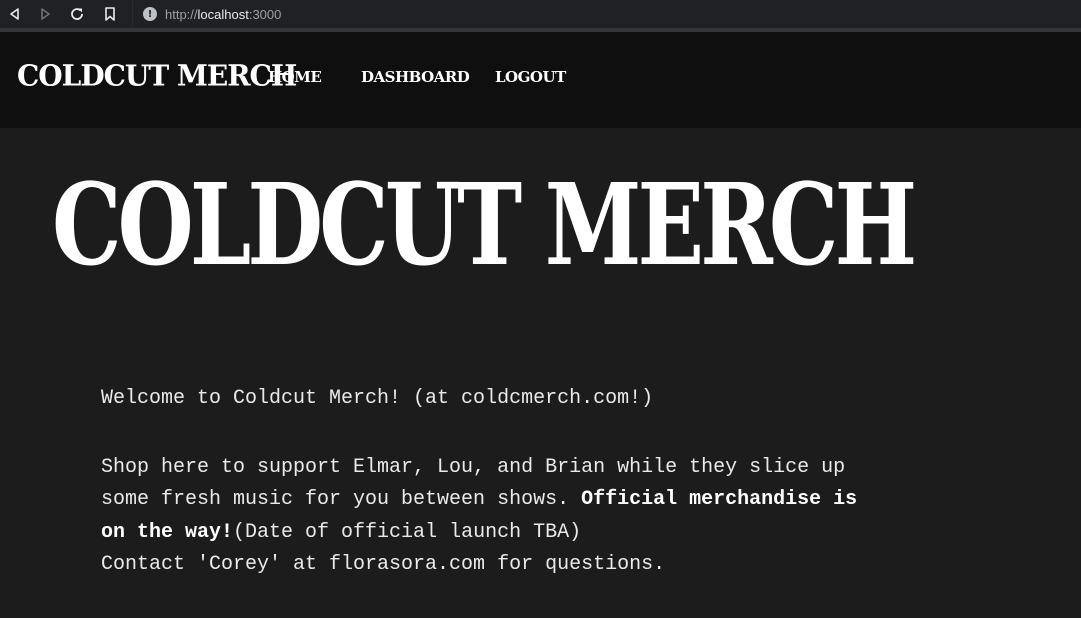  I want to click on nav-logout-link: Logout, so click(530, 77).